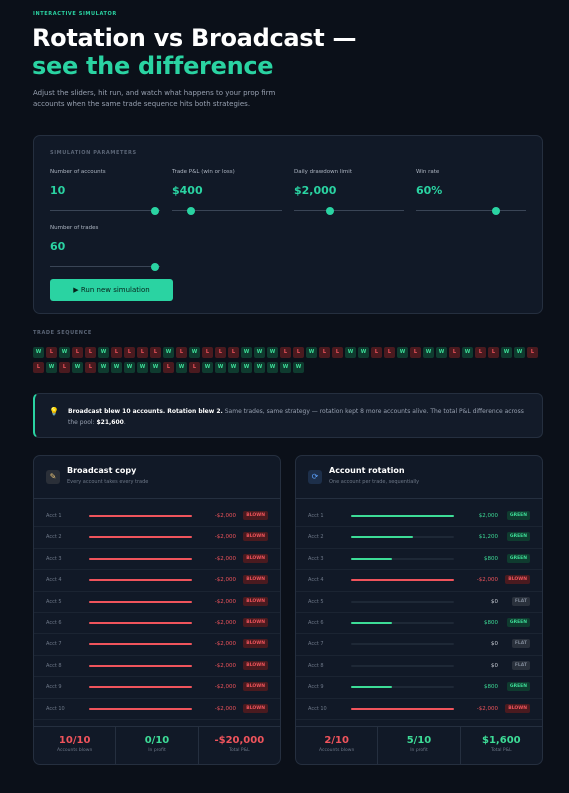  Describe the element at coordinates (111, 290) in the screenshot. I see `run-simulation-button: ▶ Run new simulation` at that location.